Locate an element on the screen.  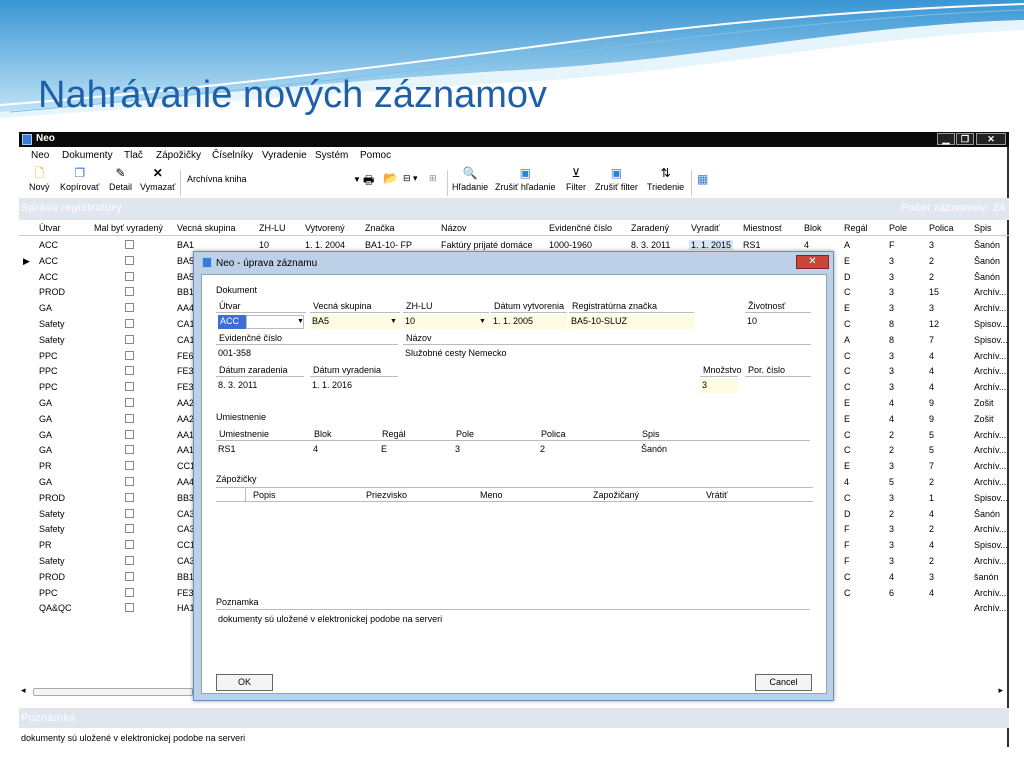
cancel-search-label: Zrušiť hľadanie is located at coordinates (525, 187).